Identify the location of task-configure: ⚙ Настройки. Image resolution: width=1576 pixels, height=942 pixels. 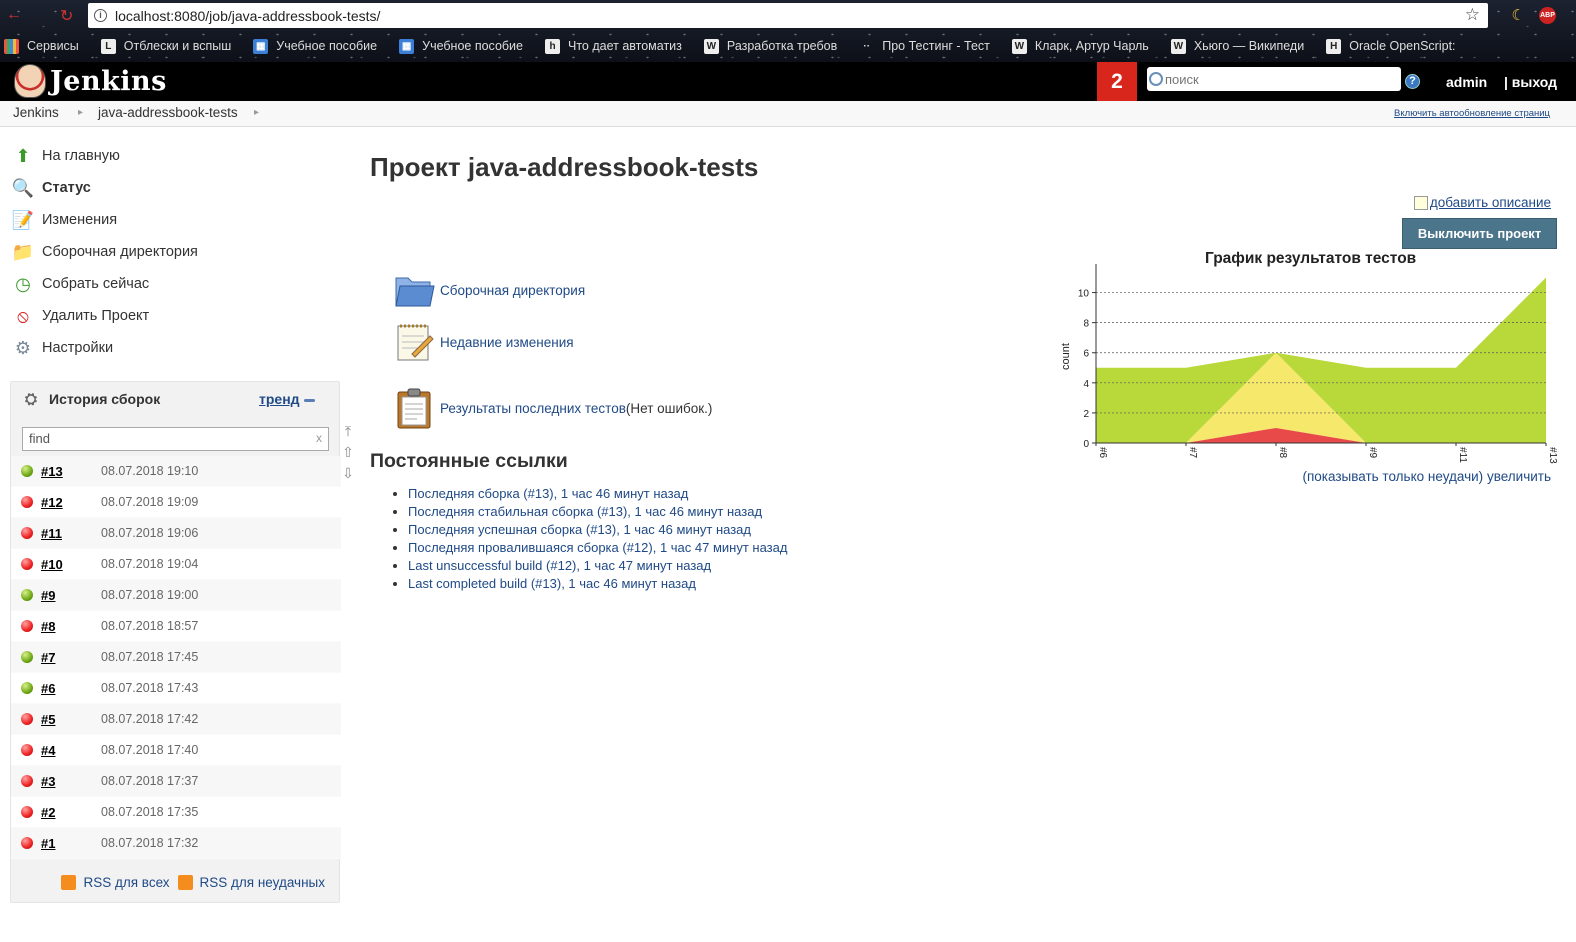
(177, 348).